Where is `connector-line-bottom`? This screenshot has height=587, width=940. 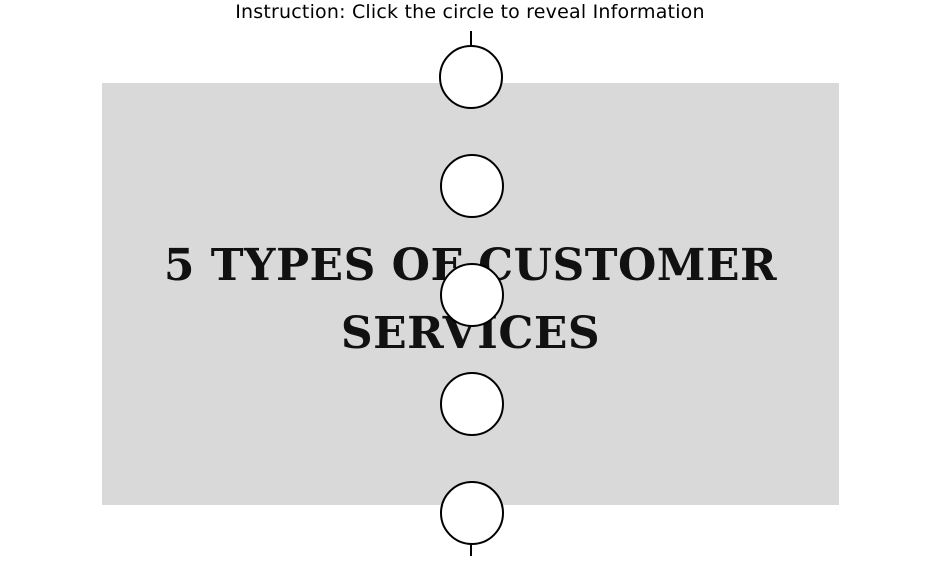 connector-line-bottom is located at coordinates (471, 550).